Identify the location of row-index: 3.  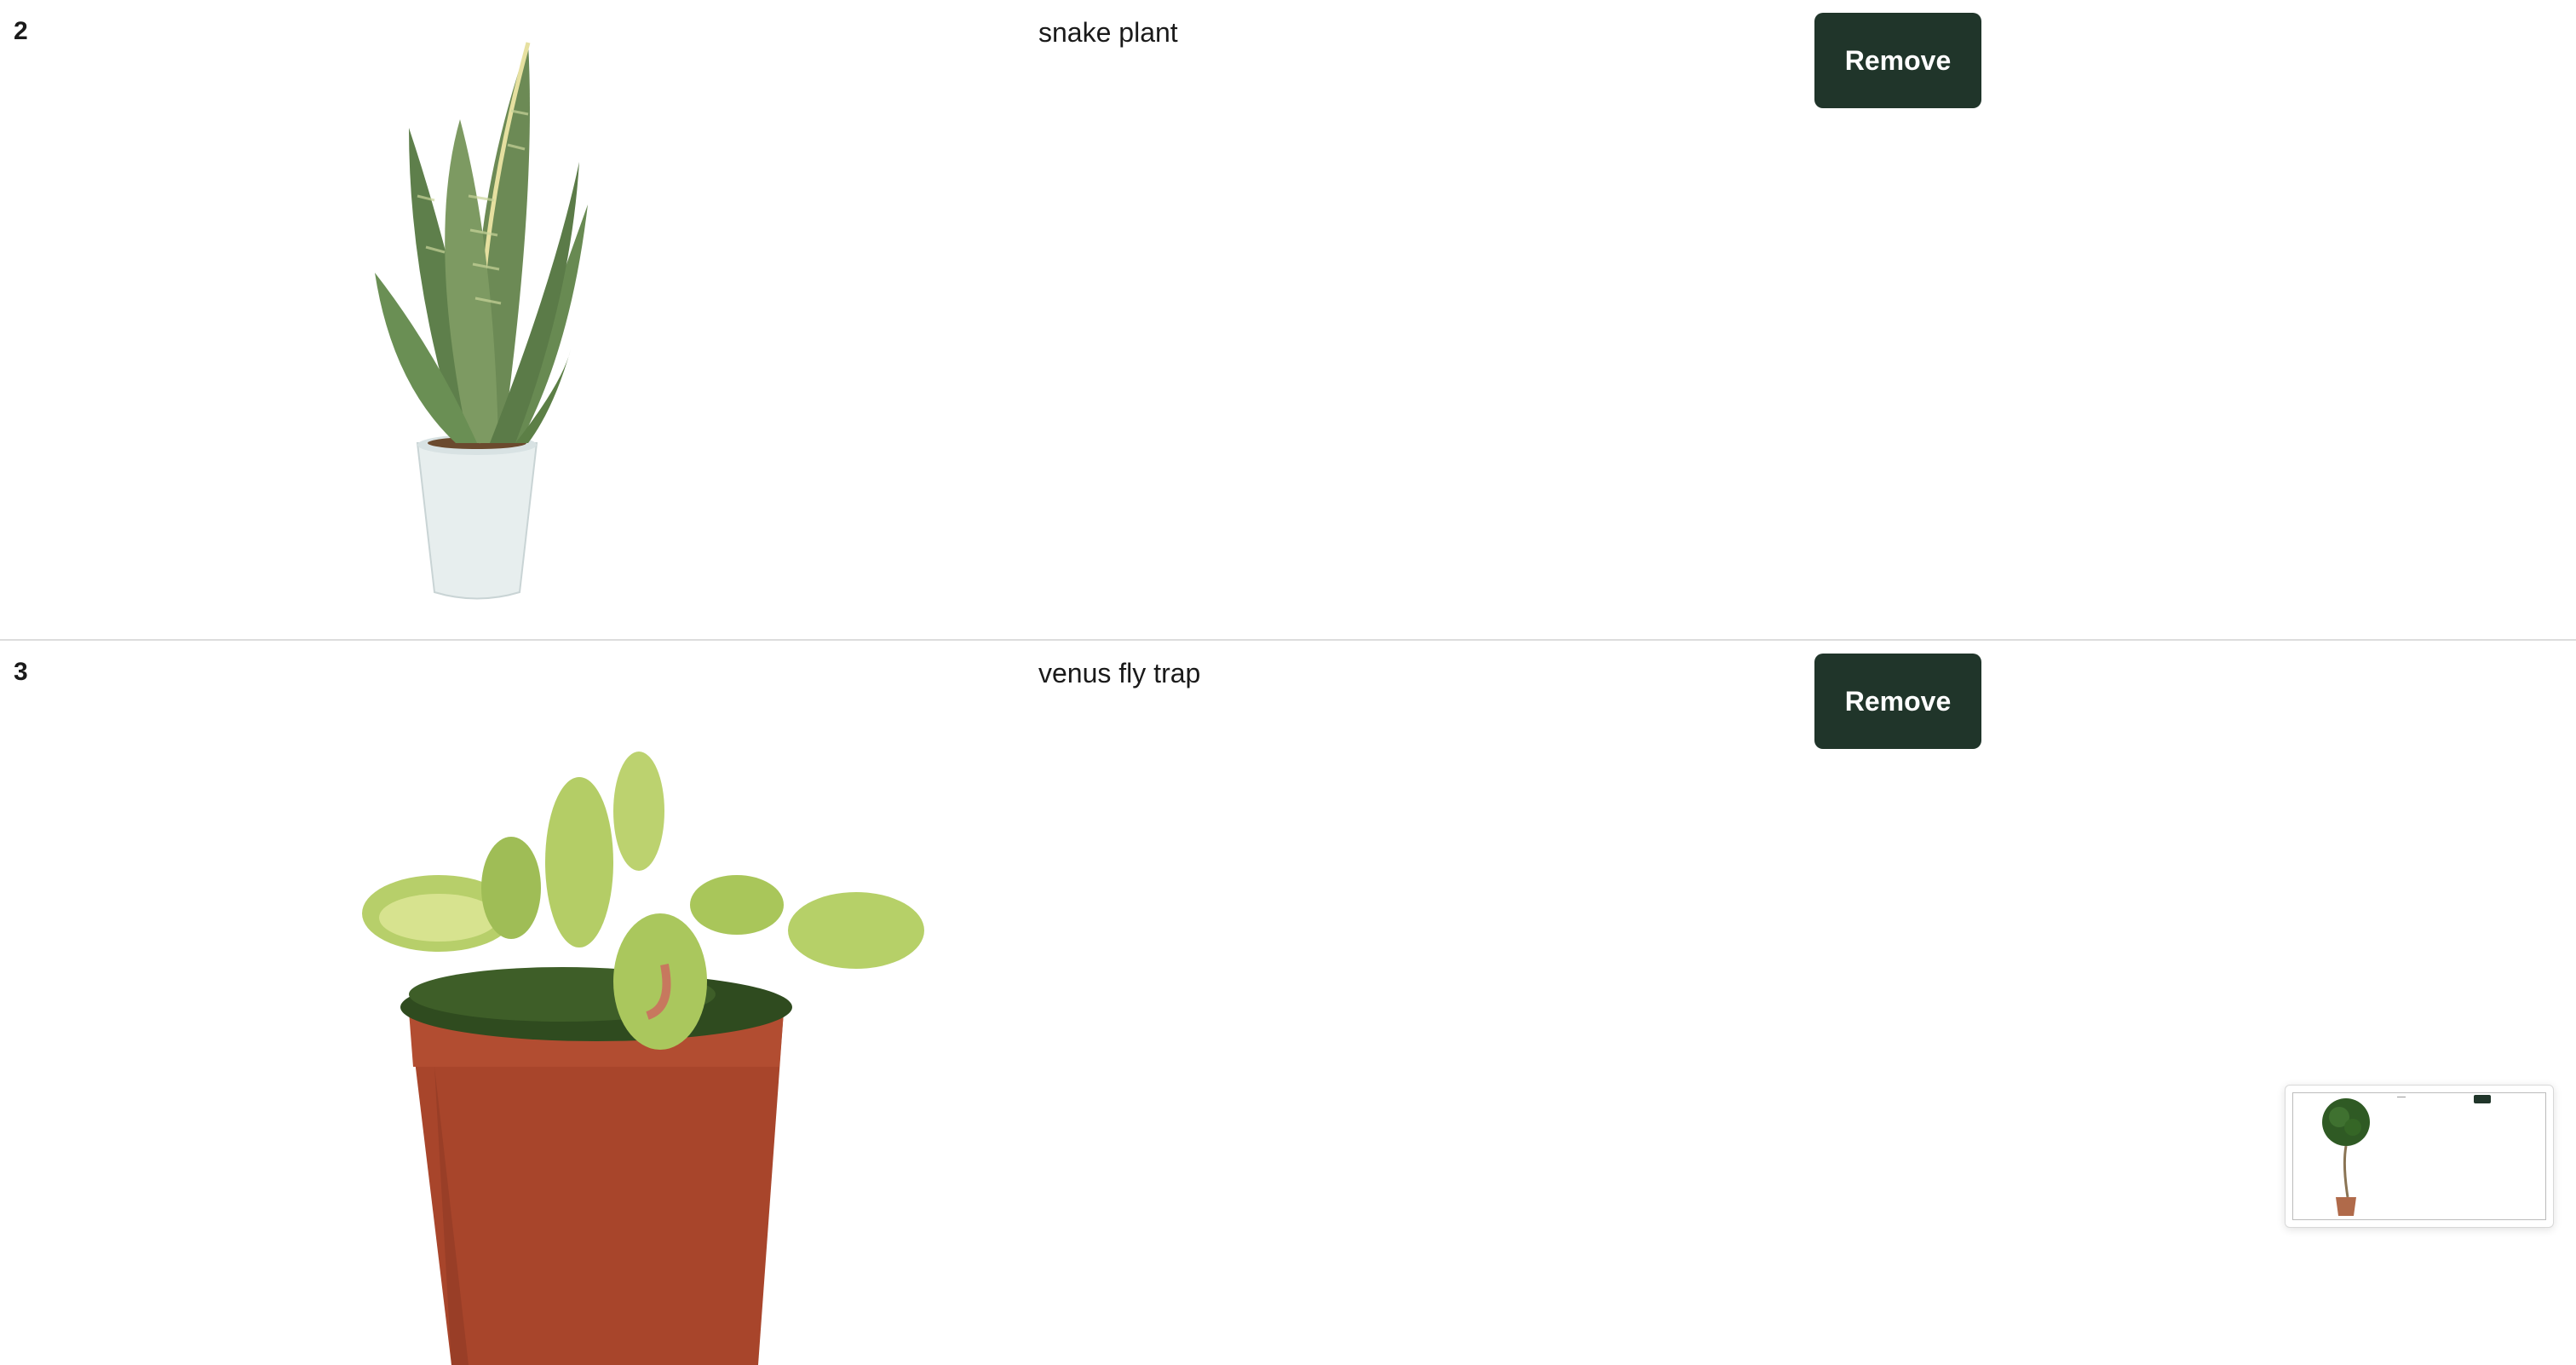
(21, 672).